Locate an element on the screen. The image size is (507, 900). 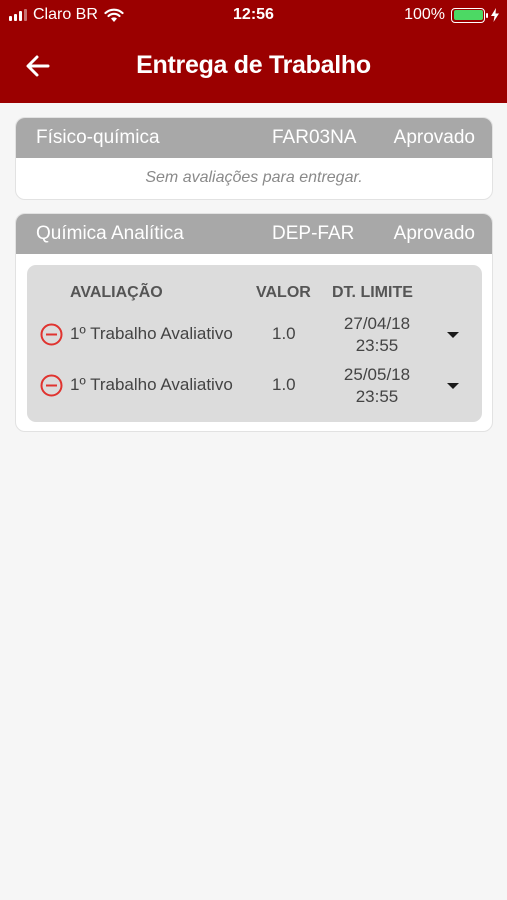
deadline-date: 25/05/18 is located at coordinates (377, 374).